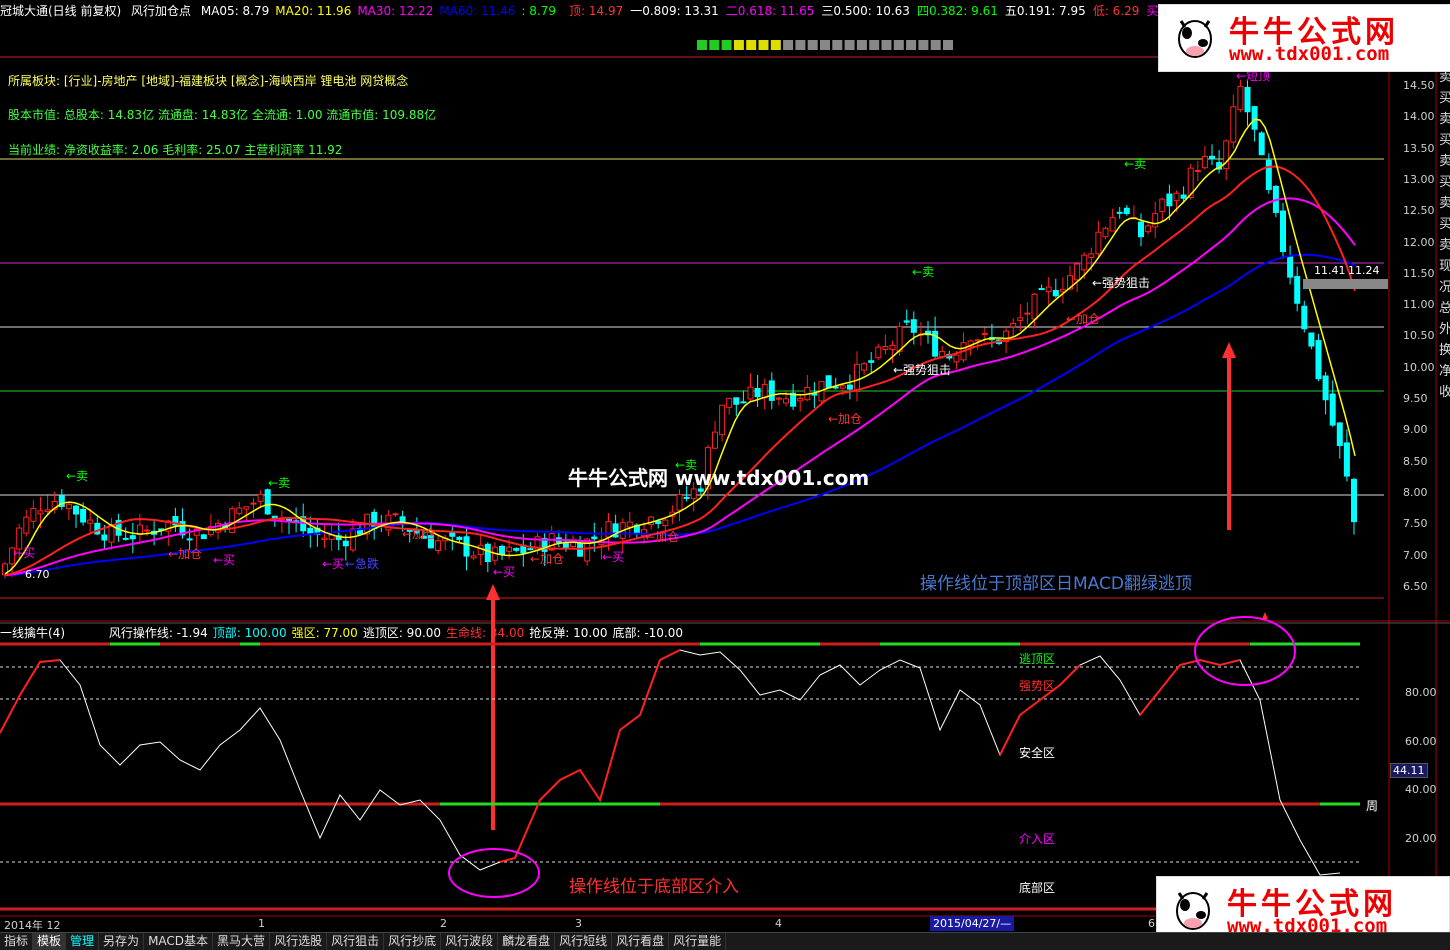 The width and height of the screenshot is (1450, 950). What do you see at coordinates (17, 941) in the screenshot?
I see `tab-0: 指标` at bounding box center [17, 941].